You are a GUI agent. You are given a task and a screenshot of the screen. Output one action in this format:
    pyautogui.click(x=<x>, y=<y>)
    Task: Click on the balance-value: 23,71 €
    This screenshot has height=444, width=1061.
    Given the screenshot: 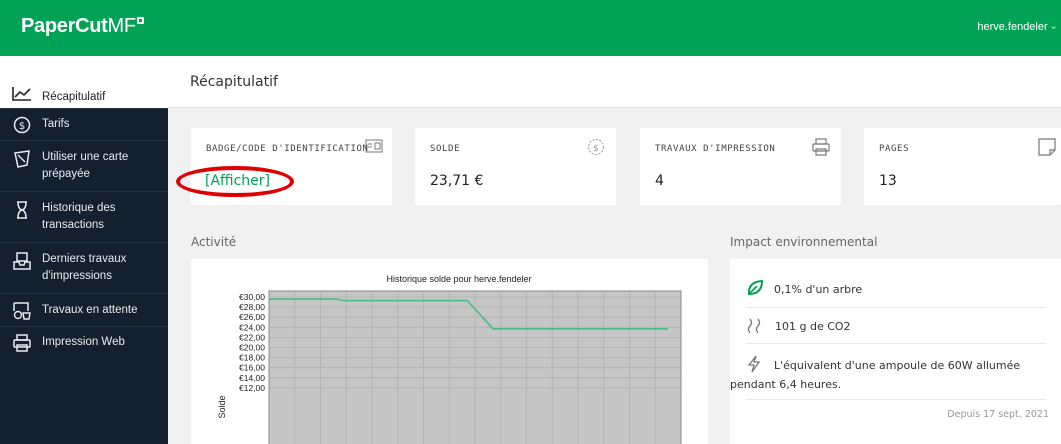 What is the action you would take?
    pyautogui.click(x=457, y=181)
    